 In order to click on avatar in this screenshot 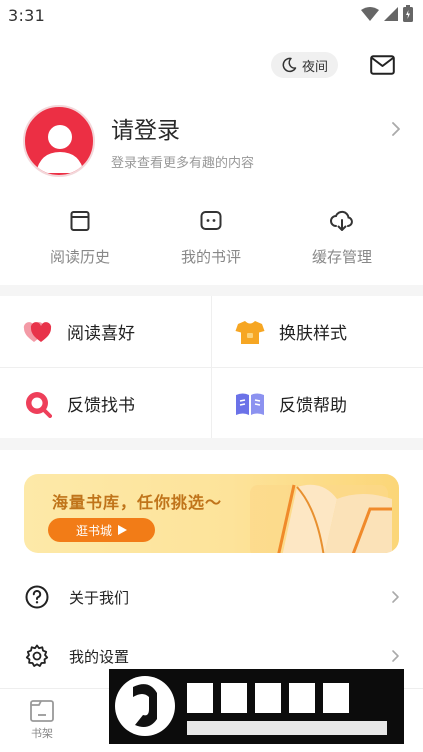, I will do `click(59, 141)`.